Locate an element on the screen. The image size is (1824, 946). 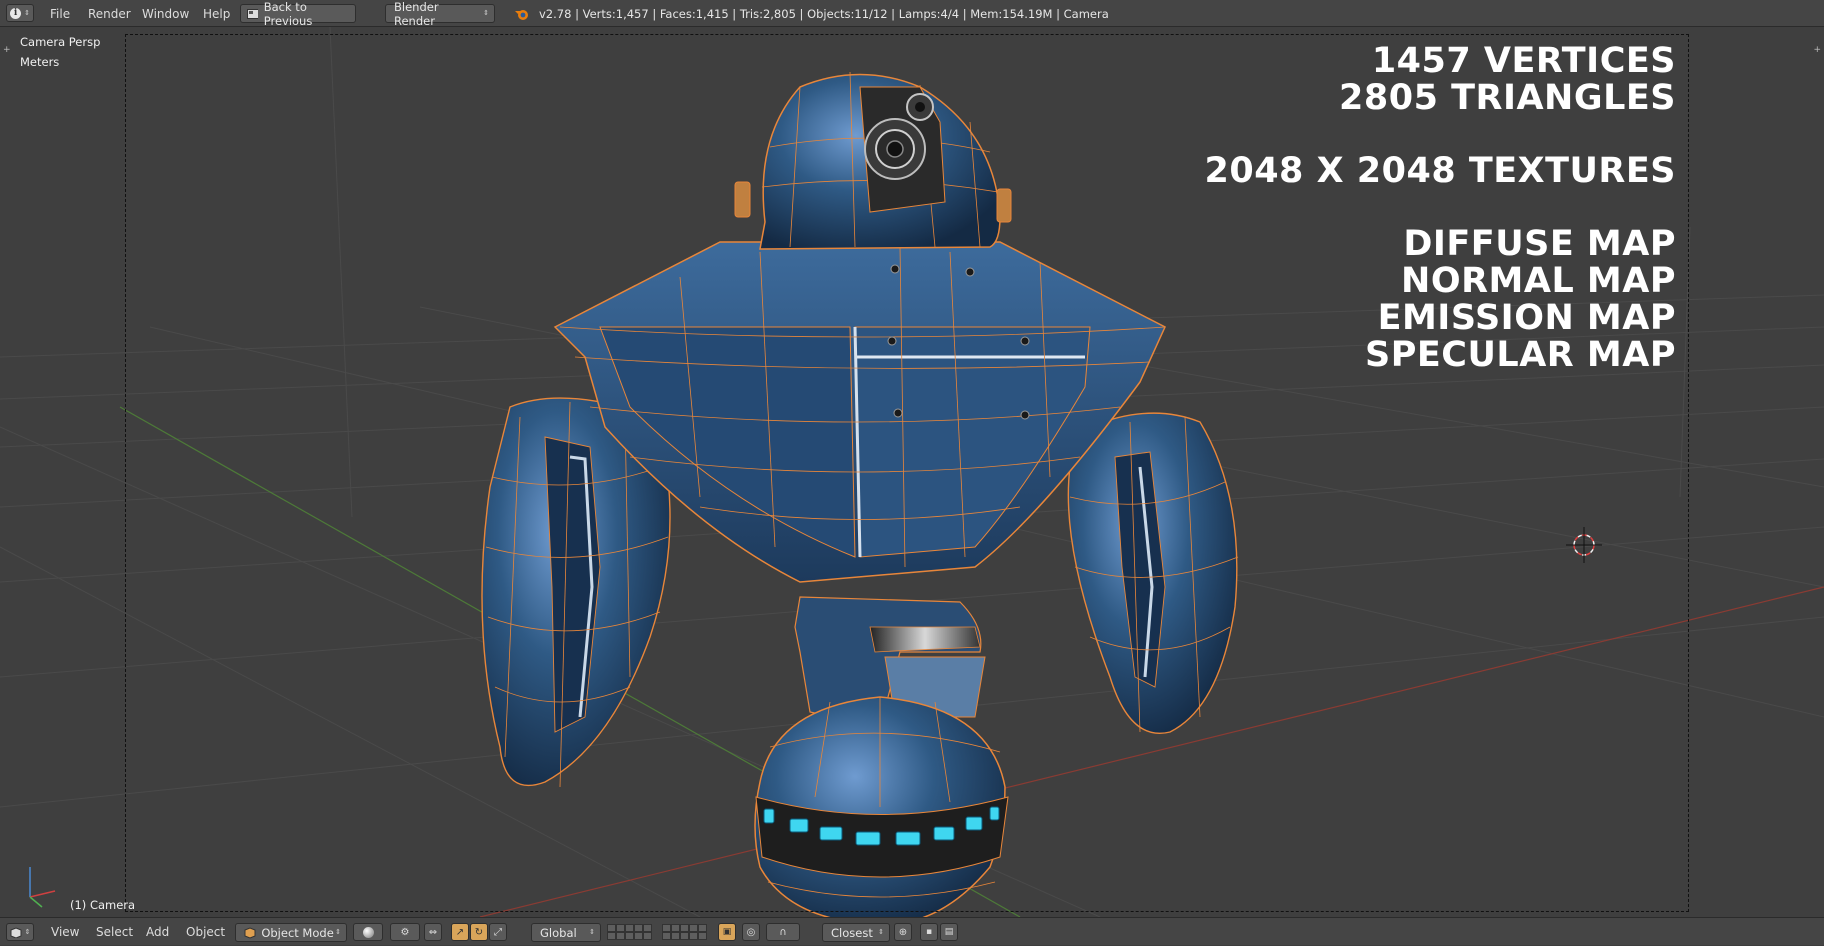
editor-type-button: i ⇕ is located at coordinates (20, 13).